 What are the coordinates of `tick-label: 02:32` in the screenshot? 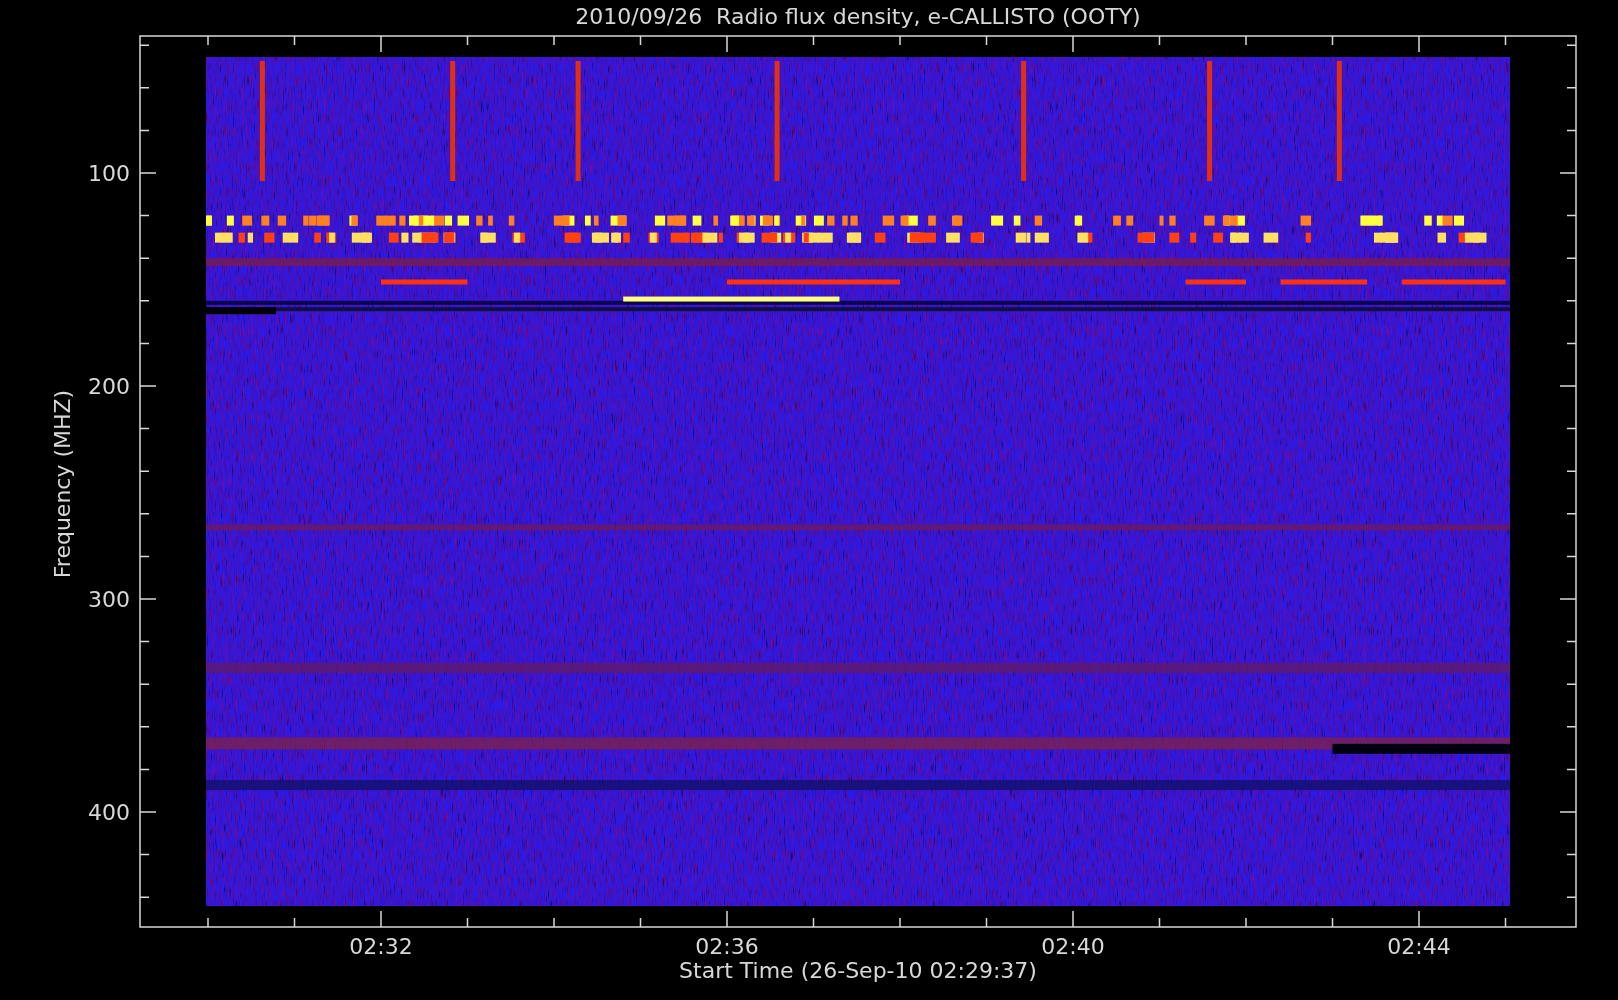 It's located at (381, 946).